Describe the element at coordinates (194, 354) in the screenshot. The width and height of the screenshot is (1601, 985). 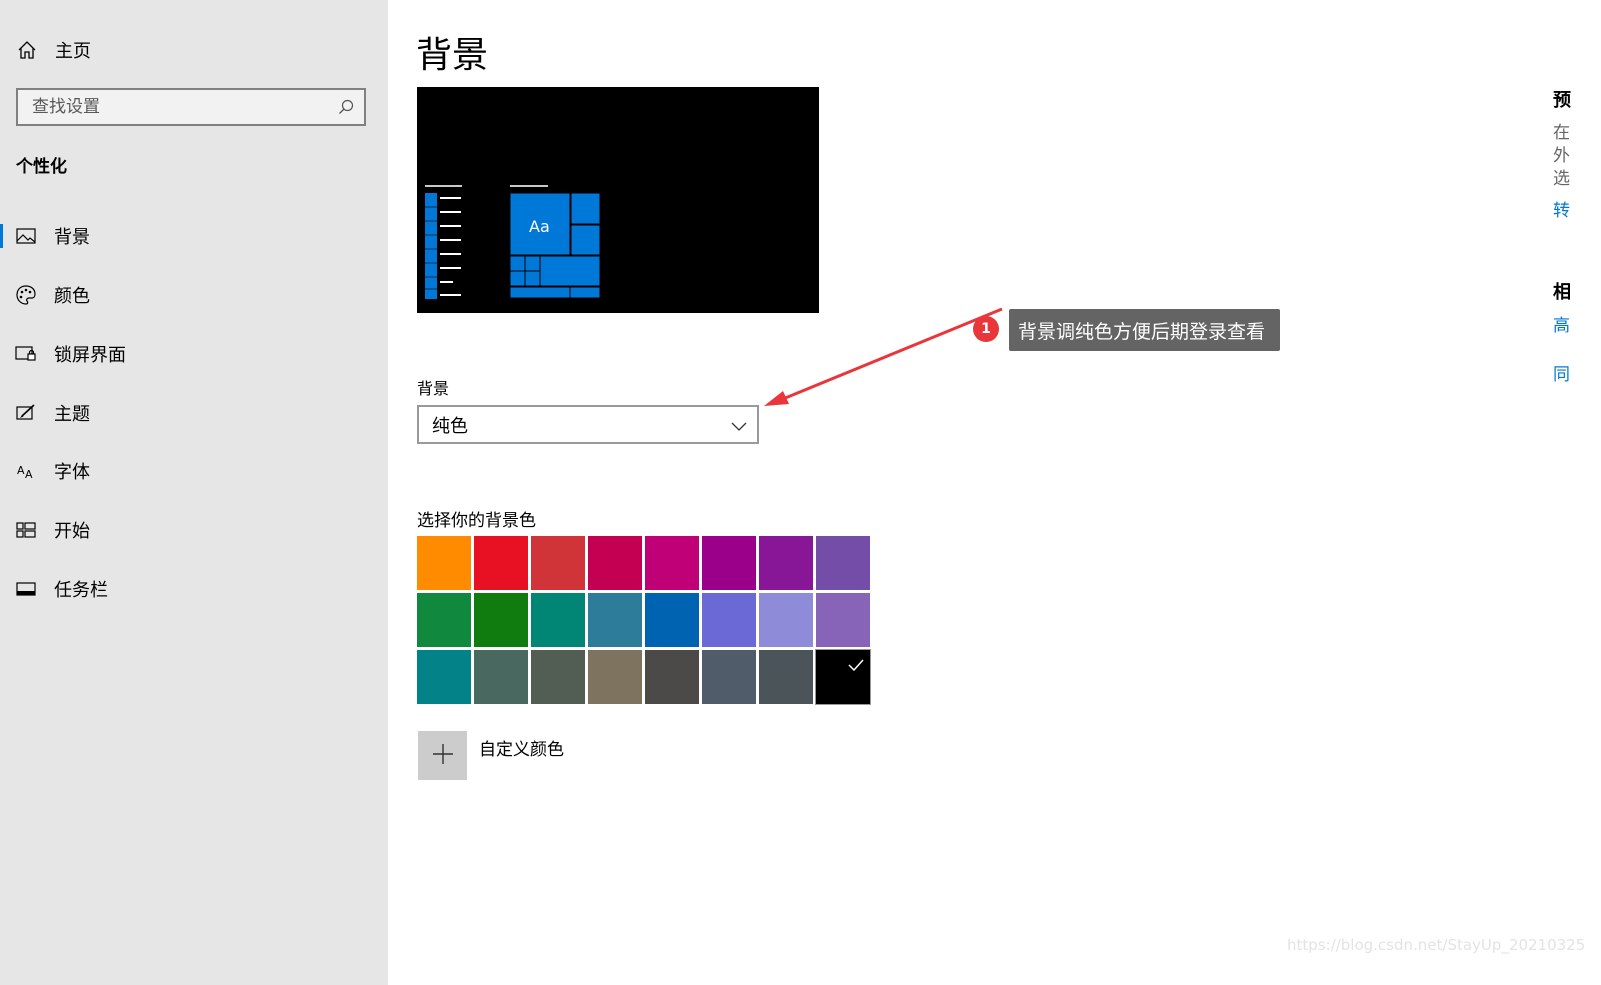
I see `sidebar-item-lock-screen: 锁屏界面` at that location.